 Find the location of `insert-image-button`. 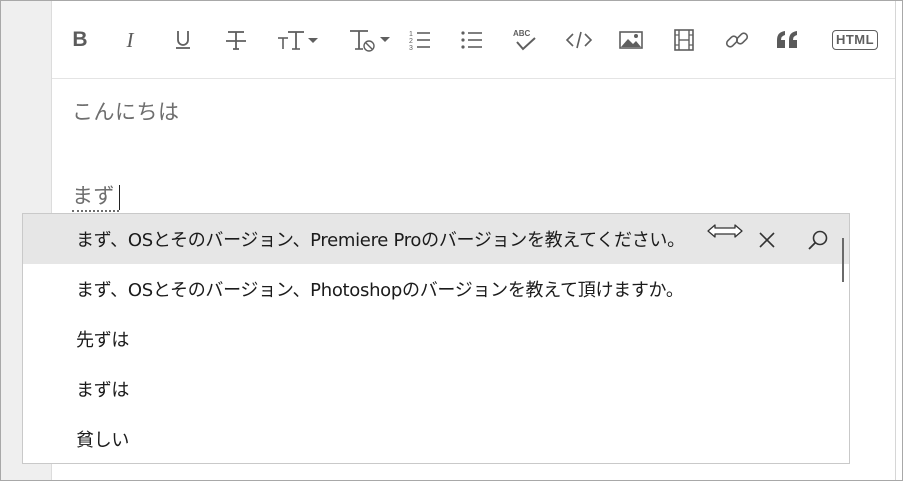

insert-image-button is located at coordinates (631, 40).